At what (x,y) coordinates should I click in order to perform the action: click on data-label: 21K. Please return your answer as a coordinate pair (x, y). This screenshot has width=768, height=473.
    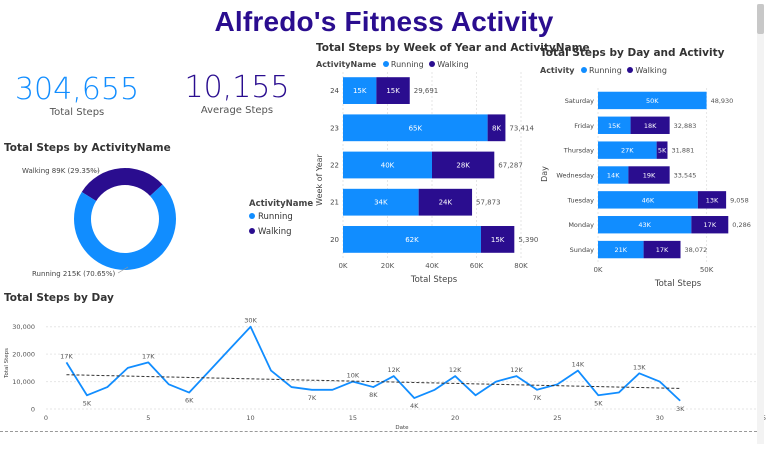
    Looking at the image, I should click on (621, 250).